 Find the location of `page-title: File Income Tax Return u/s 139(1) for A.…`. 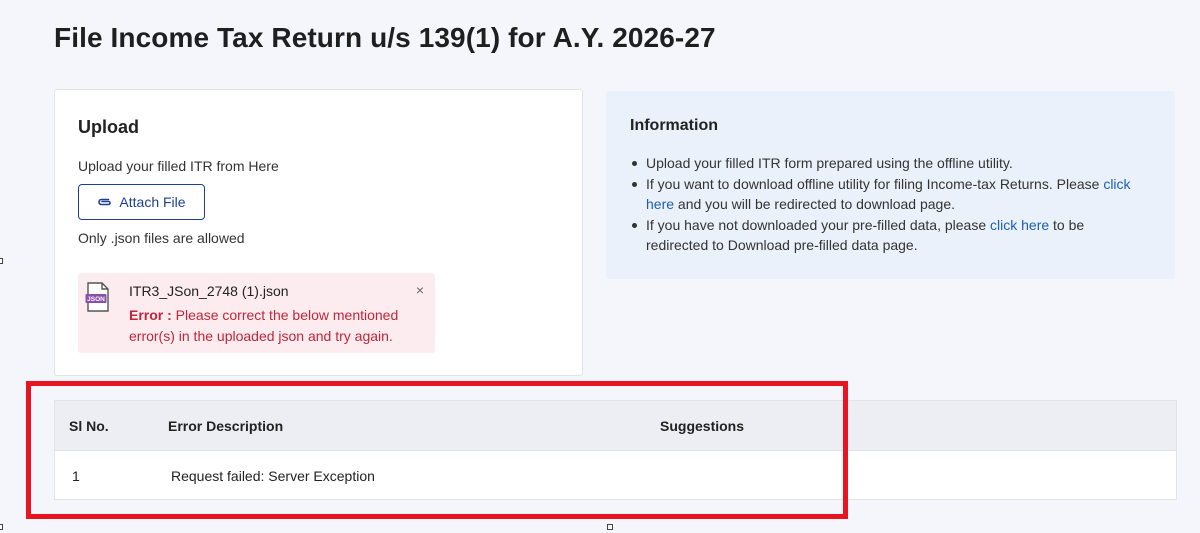

page-title: File Income Tax Return u/s 139(1) for A.… is located at coordinates (385, 37).